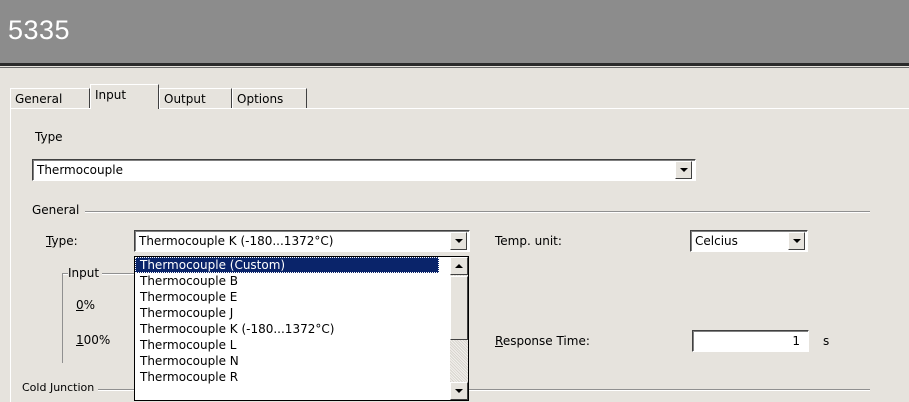 Image resolution: width=909 pixels, height=402 pixels. What do you see at coordinates (59, 210) in the screenshot?
I see `general-group-label: General` at bounding box center [59, 210].